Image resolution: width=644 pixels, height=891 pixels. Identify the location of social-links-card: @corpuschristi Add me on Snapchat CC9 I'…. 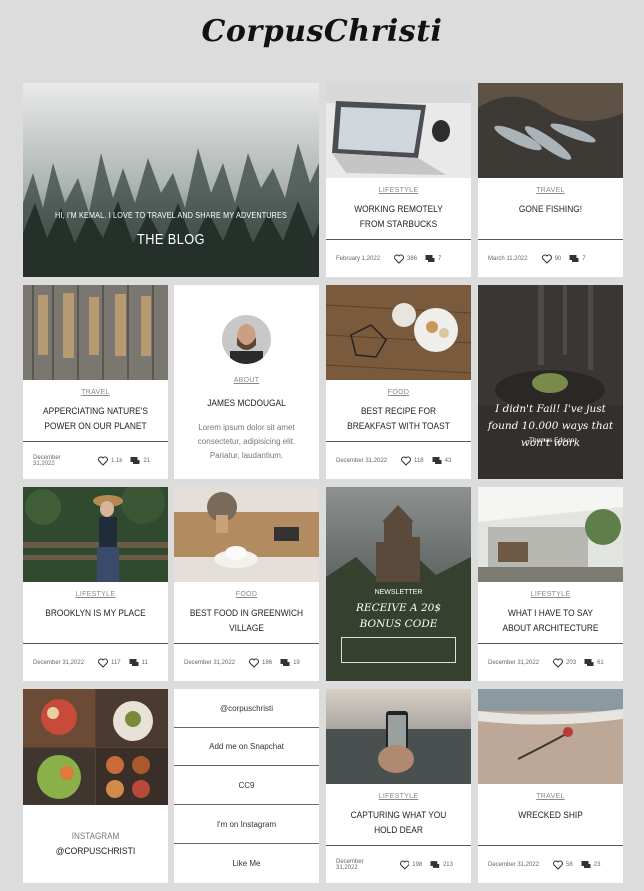
(246, 786).